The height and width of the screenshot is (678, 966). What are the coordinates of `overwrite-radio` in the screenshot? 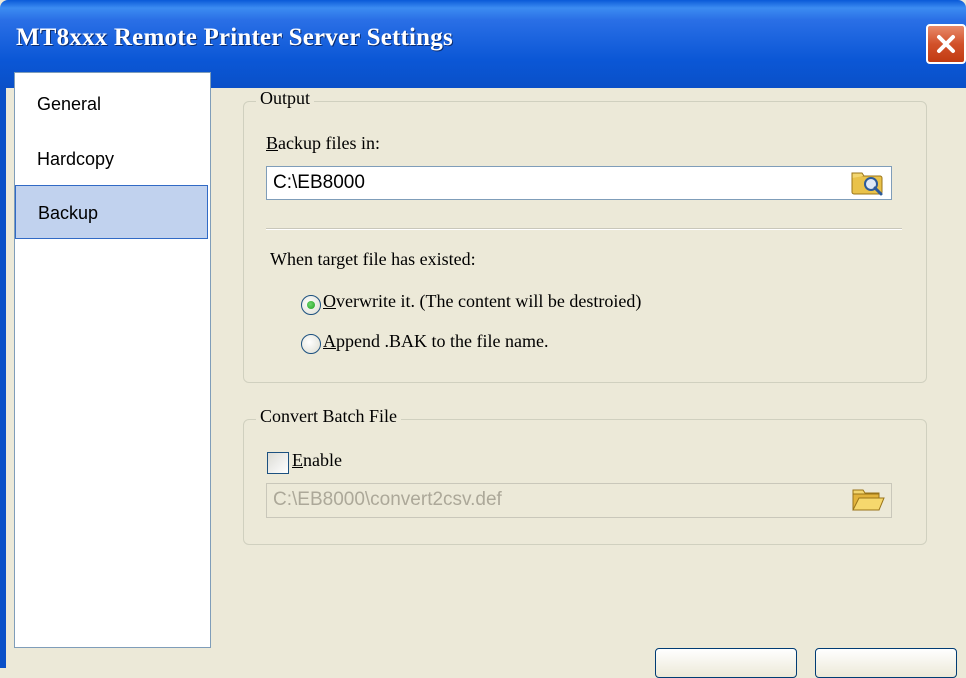 It's located at (311, 305).